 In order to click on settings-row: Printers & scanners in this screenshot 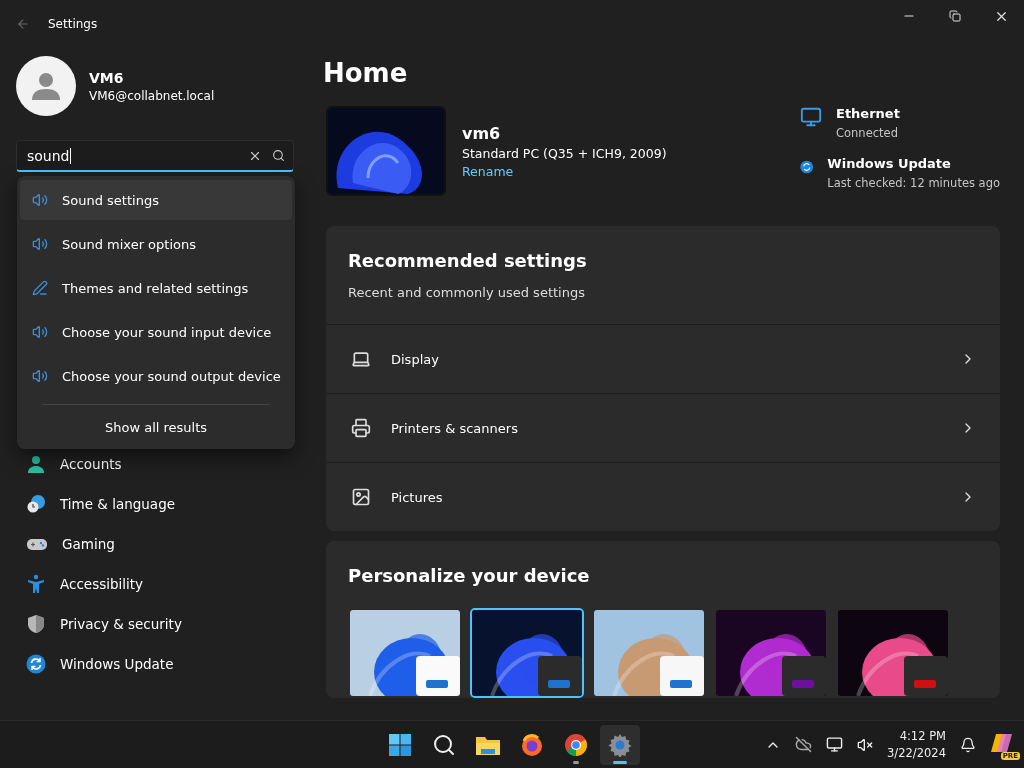, I will do `click(663, 427)`.